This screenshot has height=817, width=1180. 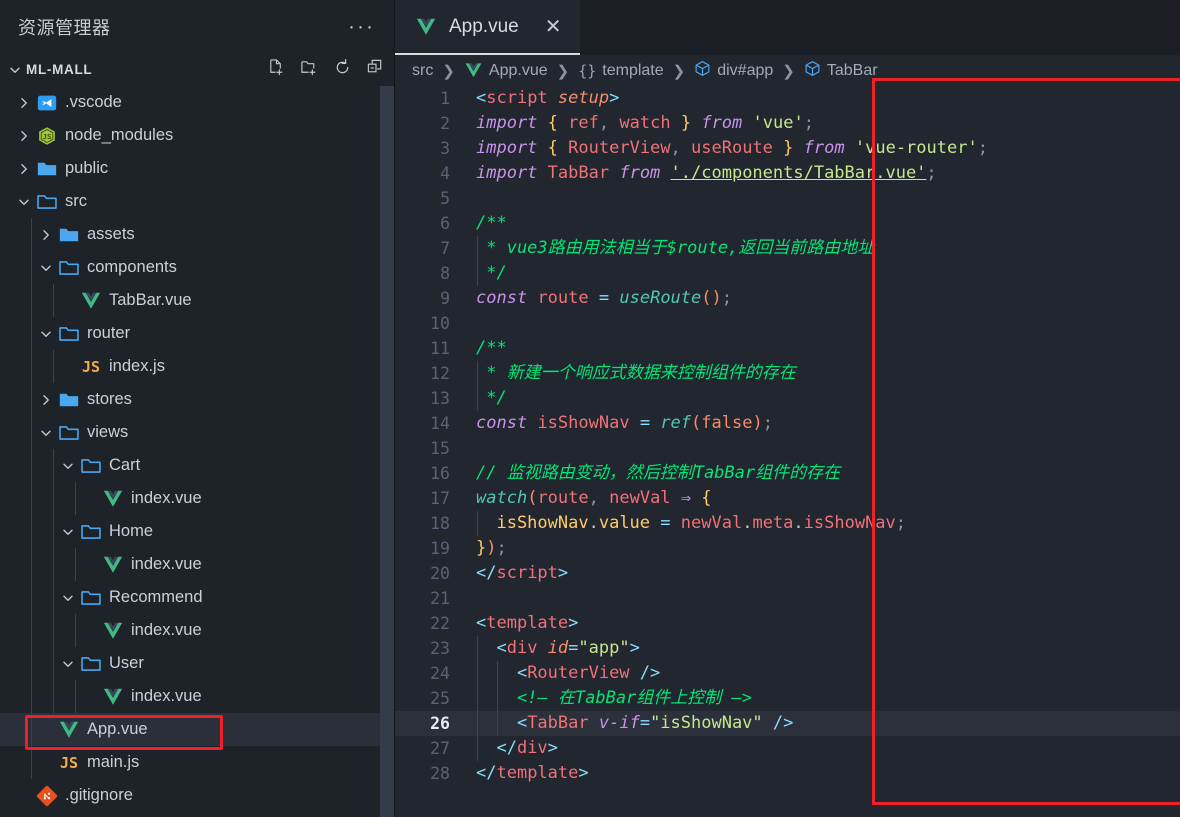 I want to click on code-line: 11 /**, so click(x=787, y=348).